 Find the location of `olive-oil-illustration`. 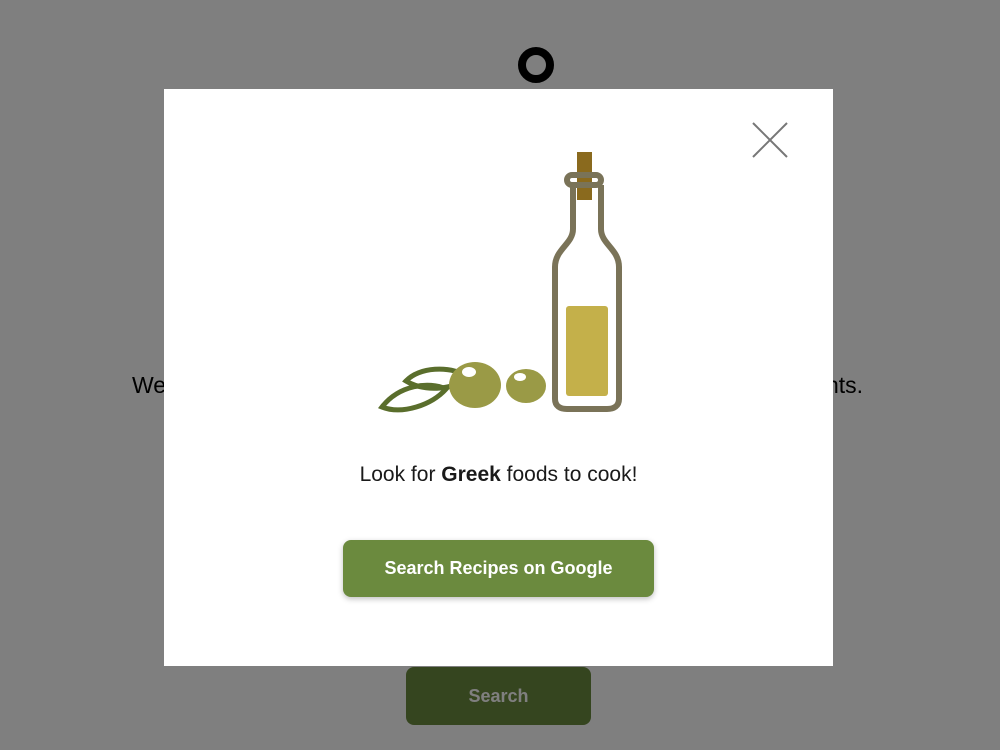

olive-oil-illustration is located at coordinates (499, 282).